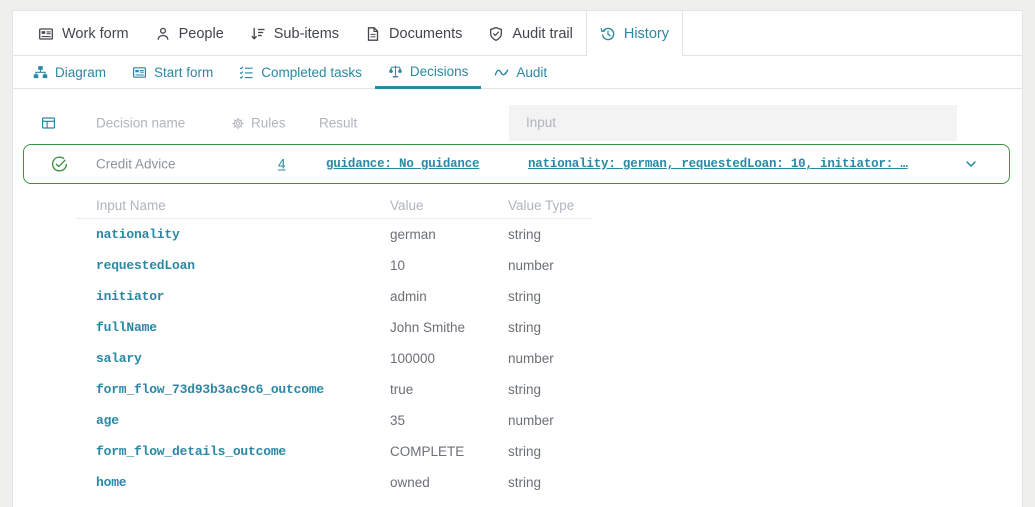 This screenshot has height=507, width=1035. I want to click on detail-row: salary 100000 number, so click(334, 358).